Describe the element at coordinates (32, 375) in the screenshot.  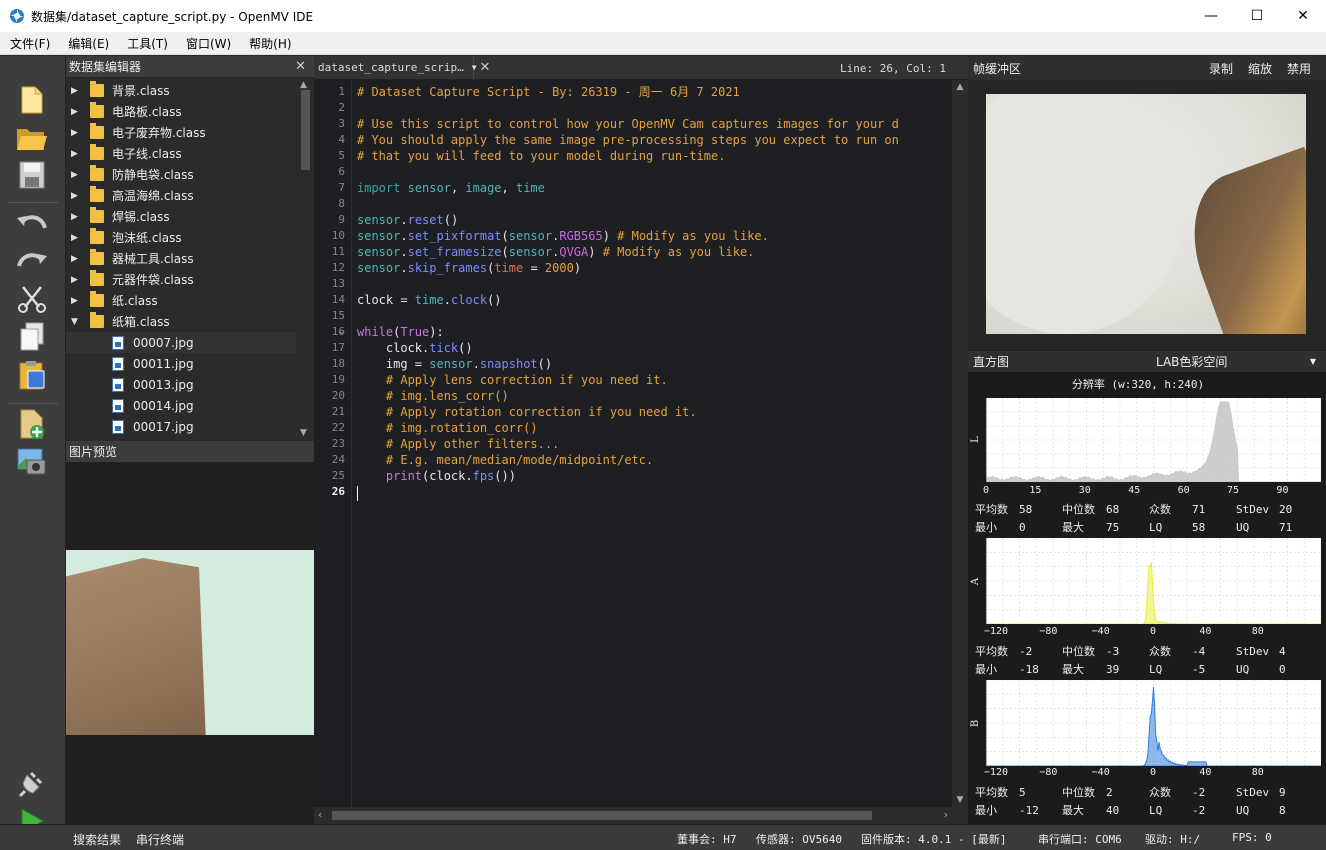
I see `paste-icon` at that location.